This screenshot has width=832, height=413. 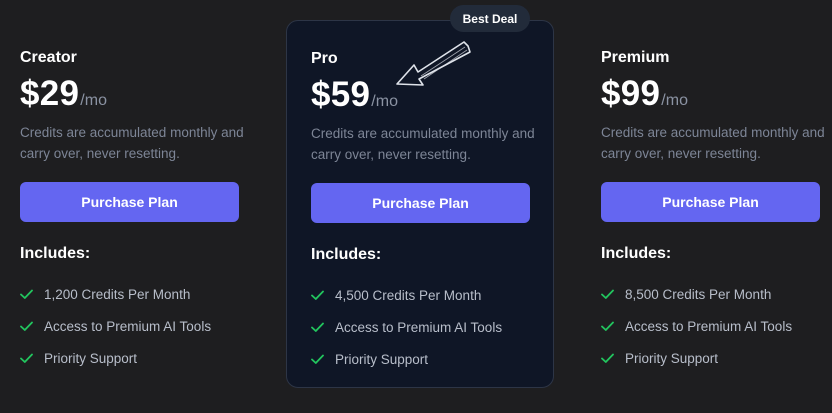 I want to click on price-amount: $29, so click(x=50, y=93).